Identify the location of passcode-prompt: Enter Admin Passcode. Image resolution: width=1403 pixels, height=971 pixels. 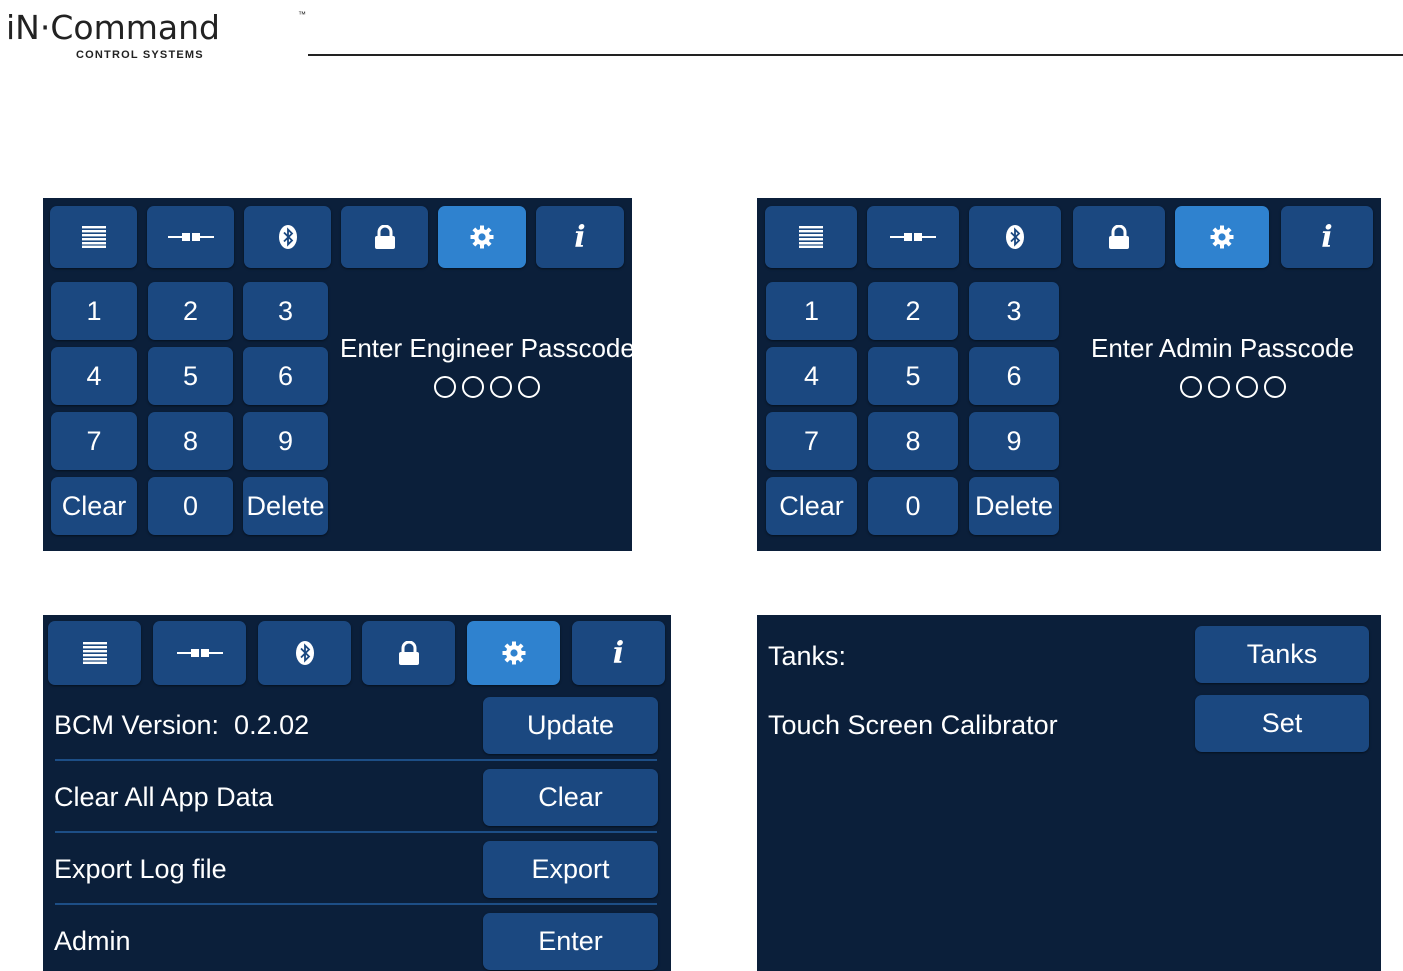
(1223, 348).